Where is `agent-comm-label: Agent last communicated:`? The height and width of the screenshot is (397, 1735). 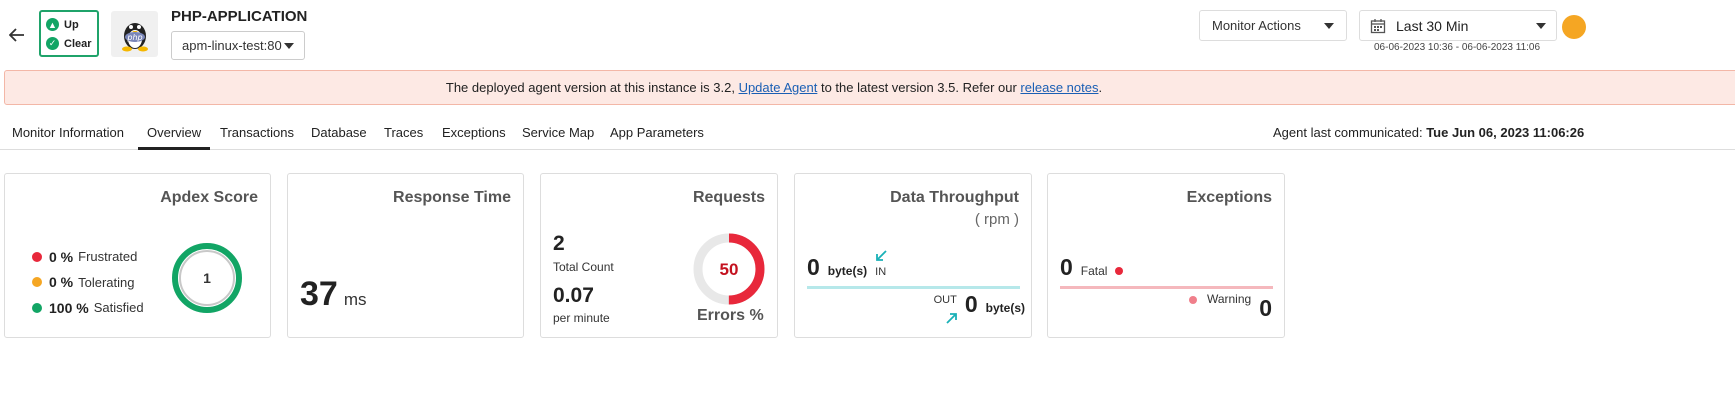 agent-comm-label: Agent last communicated: is located at coordinates (1350, 132).